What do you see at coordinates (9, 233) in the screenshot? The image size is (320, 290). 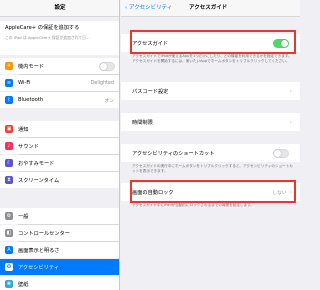 I see `control-center-icon: ◧` at bounding box center [9, 233].